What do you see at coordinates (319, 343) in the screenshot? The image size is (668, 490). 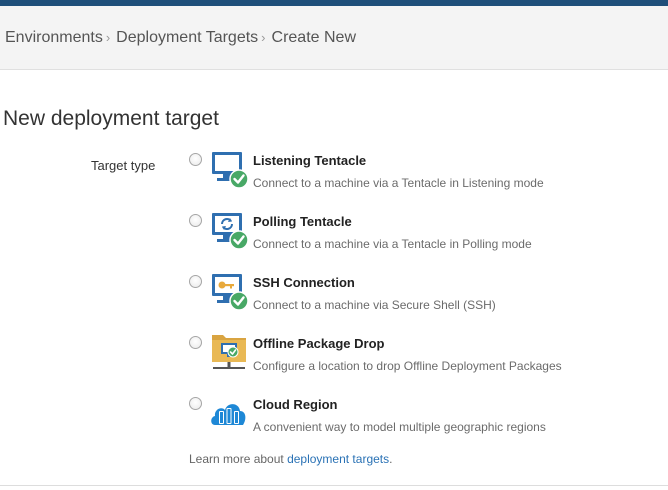 I see `option-title: Offline Package Drop` at bounding box center [319, 343].